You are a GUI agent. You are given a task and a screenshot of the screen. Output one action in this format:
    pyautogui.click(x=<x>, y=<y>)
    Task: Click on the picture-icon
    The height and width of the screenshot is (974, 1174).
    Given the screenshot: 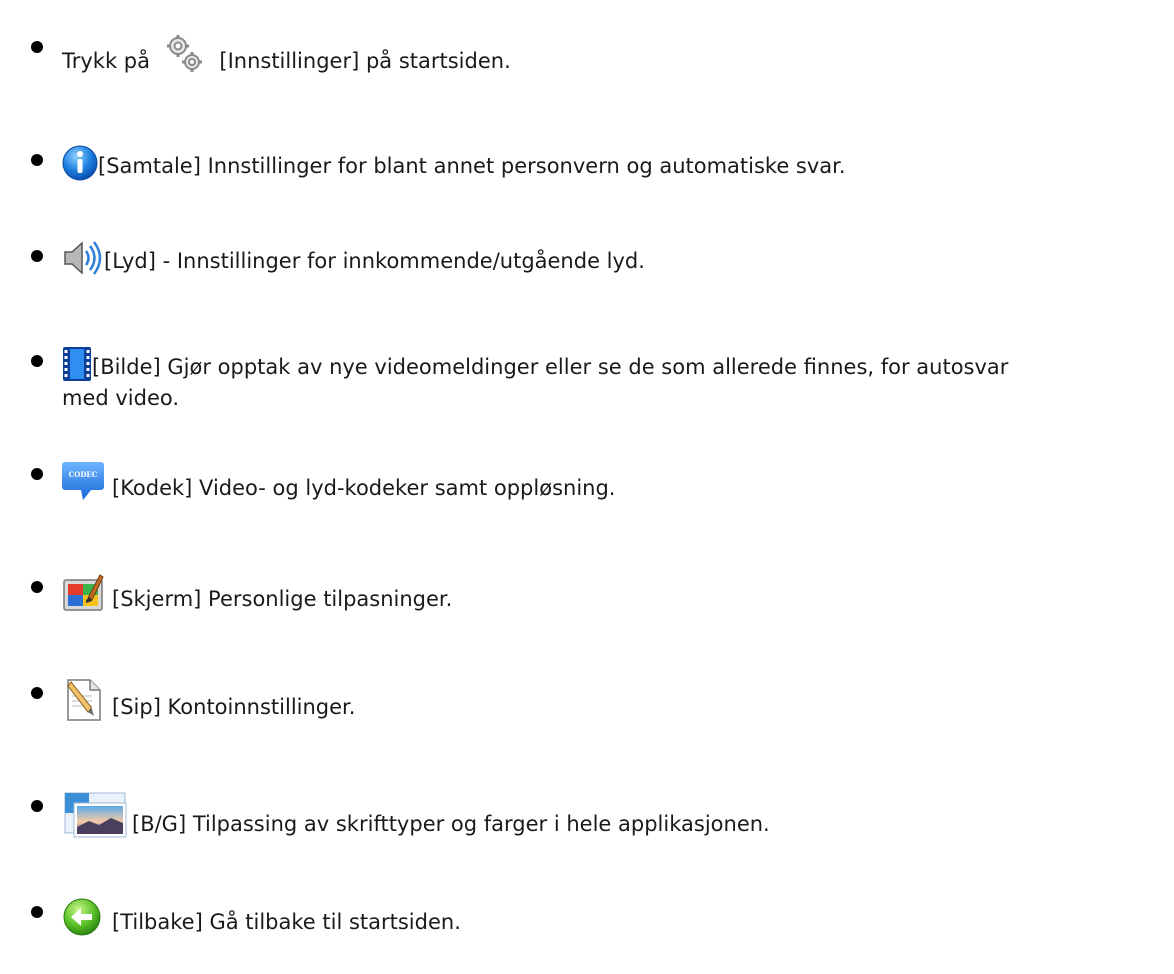 What is the action you would take?
    pyautogui.click(x=97, y=815)
    